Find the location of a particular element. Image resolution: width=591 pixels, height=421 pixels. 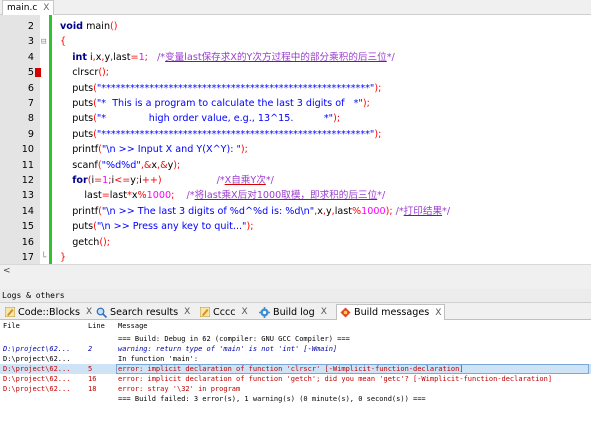

message-line: 16 is located at coordinates (92, 379).